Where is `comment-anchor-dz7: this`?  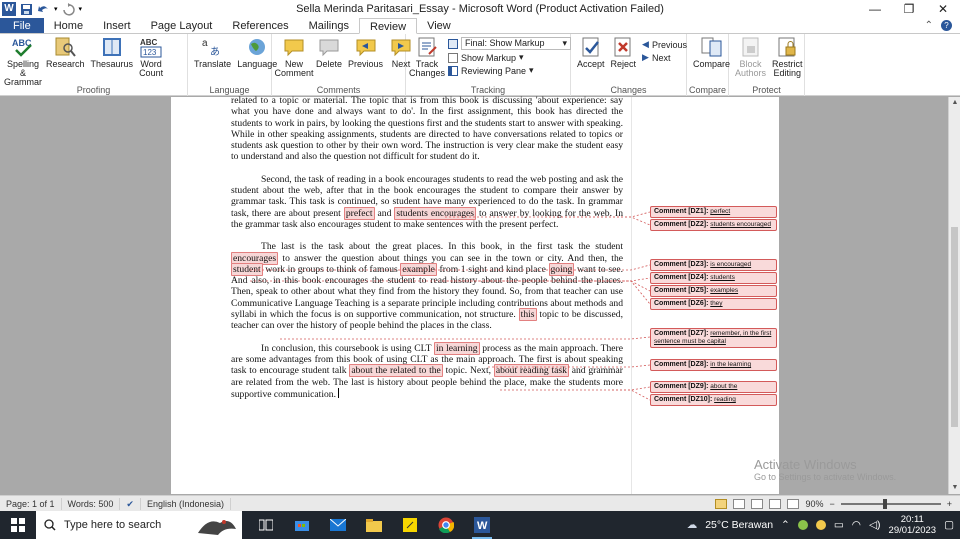
comment-anchor-dz7: this is located at coordinates (527, 315).